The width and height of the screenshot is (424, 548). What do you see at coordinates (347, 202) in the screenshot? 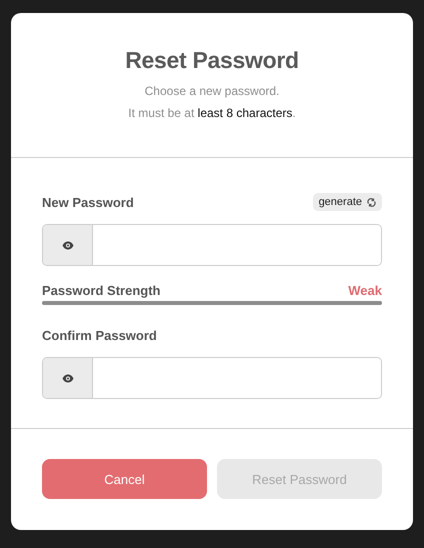
I see `generate-button: generate` at bounding box center [347, 202].